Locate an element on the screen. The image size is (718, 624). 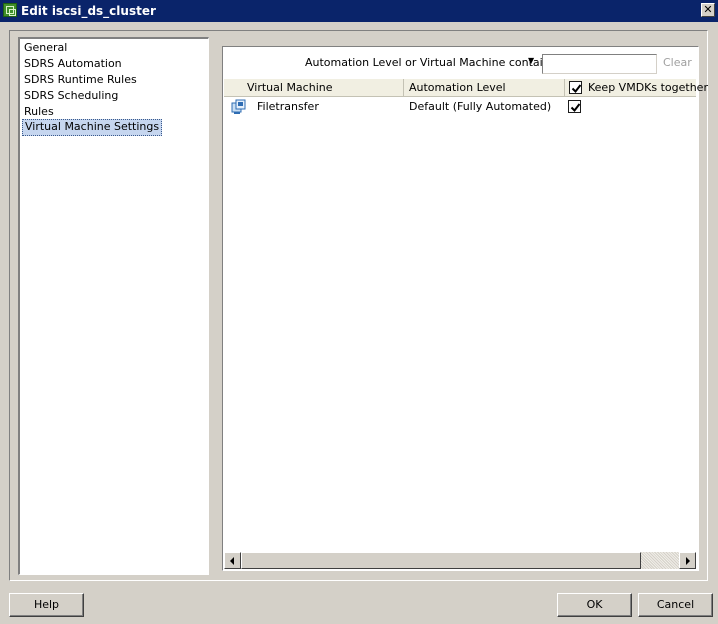
scroll-left-button is located at coordinates (232, 560).